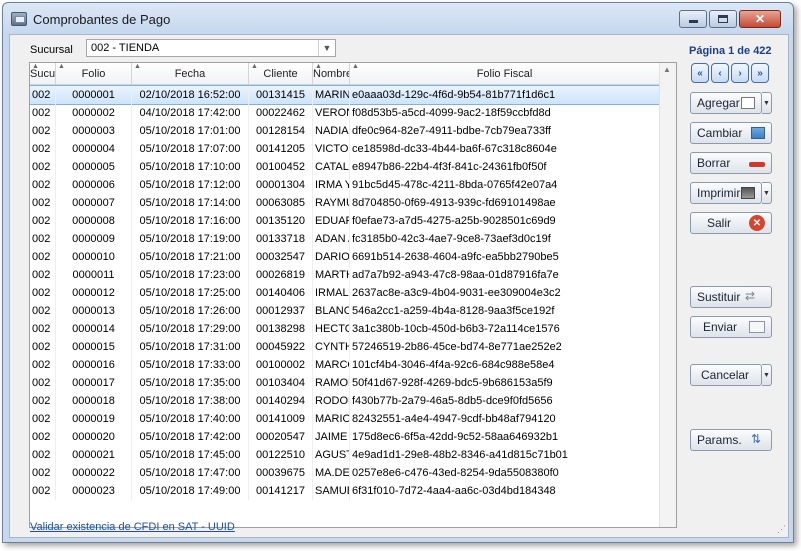 The image size is (801, 551). Describe the element at coordinates (190, 221) in the screenshot. I see `table-cell: 05/10/2018 17:16:00` at that location.